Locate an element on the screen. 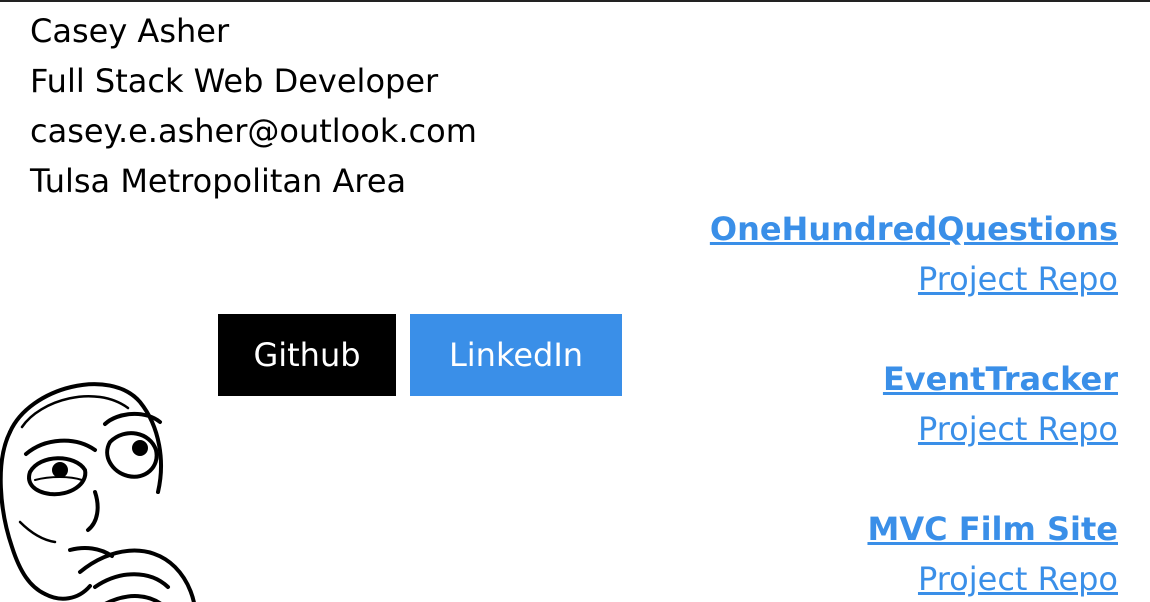  project-item: MVC Film Site Project Repo is located at coordinates (914, 553).